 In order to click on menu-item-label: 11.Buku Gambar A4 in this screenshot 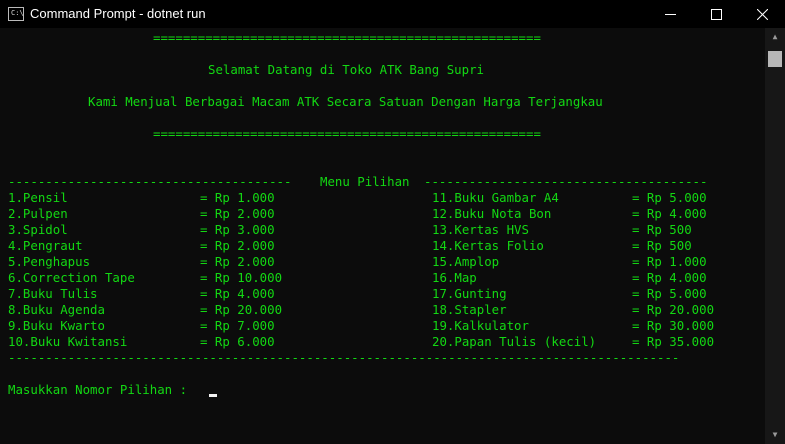, I will do `click(495, 197)`.